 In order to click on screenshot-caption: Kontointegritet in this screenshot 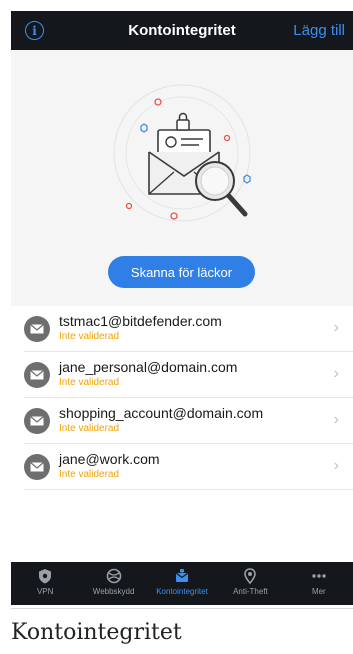, I will do `click(96, 632)`.